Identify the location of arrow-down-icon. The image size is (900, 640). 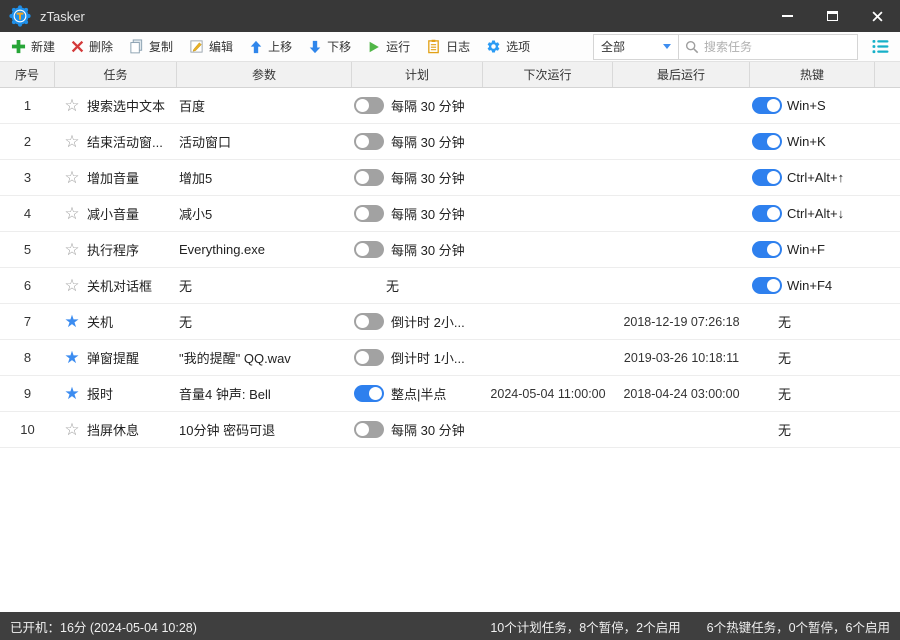
(315, 46).